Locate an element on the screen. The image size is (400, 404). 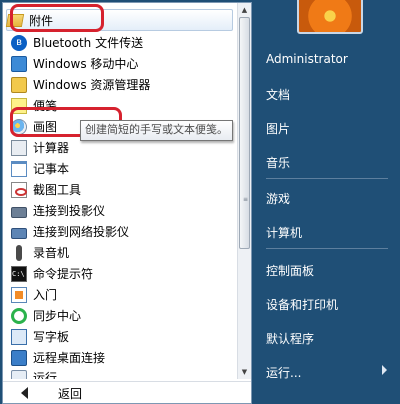
program-label: Bluetooth 文件传送 is located at coordinates (88, 43).